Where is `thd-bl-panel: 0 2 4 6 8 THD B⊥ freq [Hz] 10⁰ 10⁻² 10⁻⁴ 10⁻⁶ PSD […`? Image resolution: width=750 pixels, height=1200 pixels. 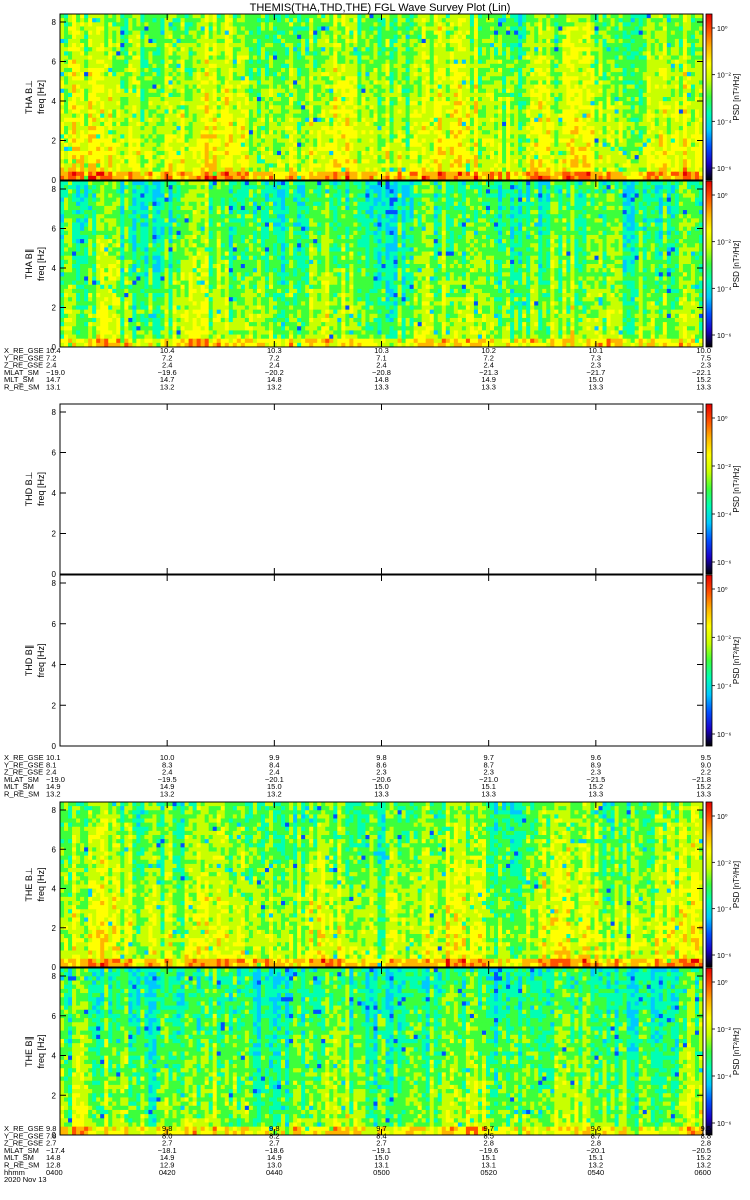 thd-bl-panel: 0 2 4 6 8 THD B⊥ freq [Hz] 10⁰ 10⁻² 10⁻⁴ 10⁻⁶ PSD [… is located at coordinates (382, 491).